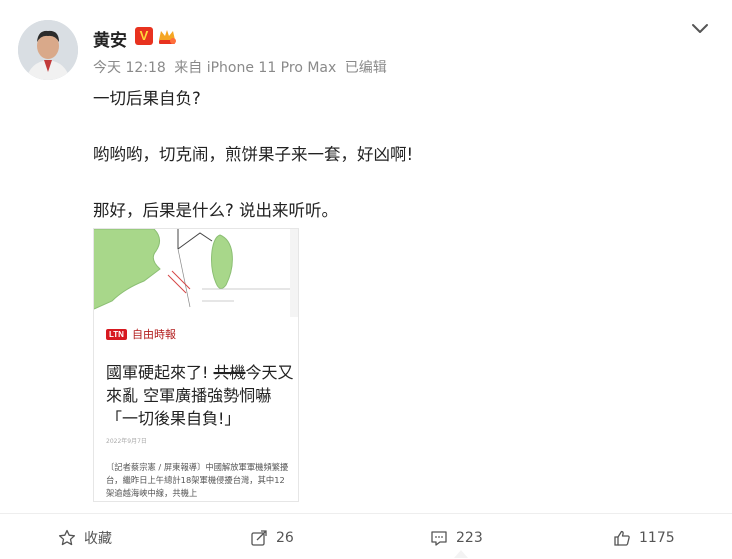 The width and height of the screenshot is (732, 559). Describe the element at coordinates (469, 538) in the screenshot. I see `comment-count: 223` at that location.